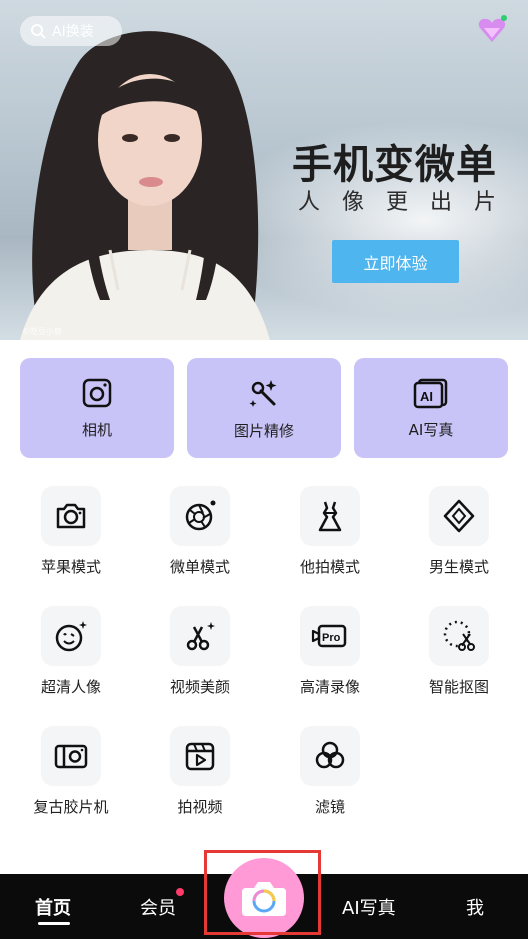 This screenshot has width=528, height=939. What do you see at coordinates (42, 331) in the screenshot?
I see `banner-watermark: ©吃豆小鹿` at bounding box center [42, 331].